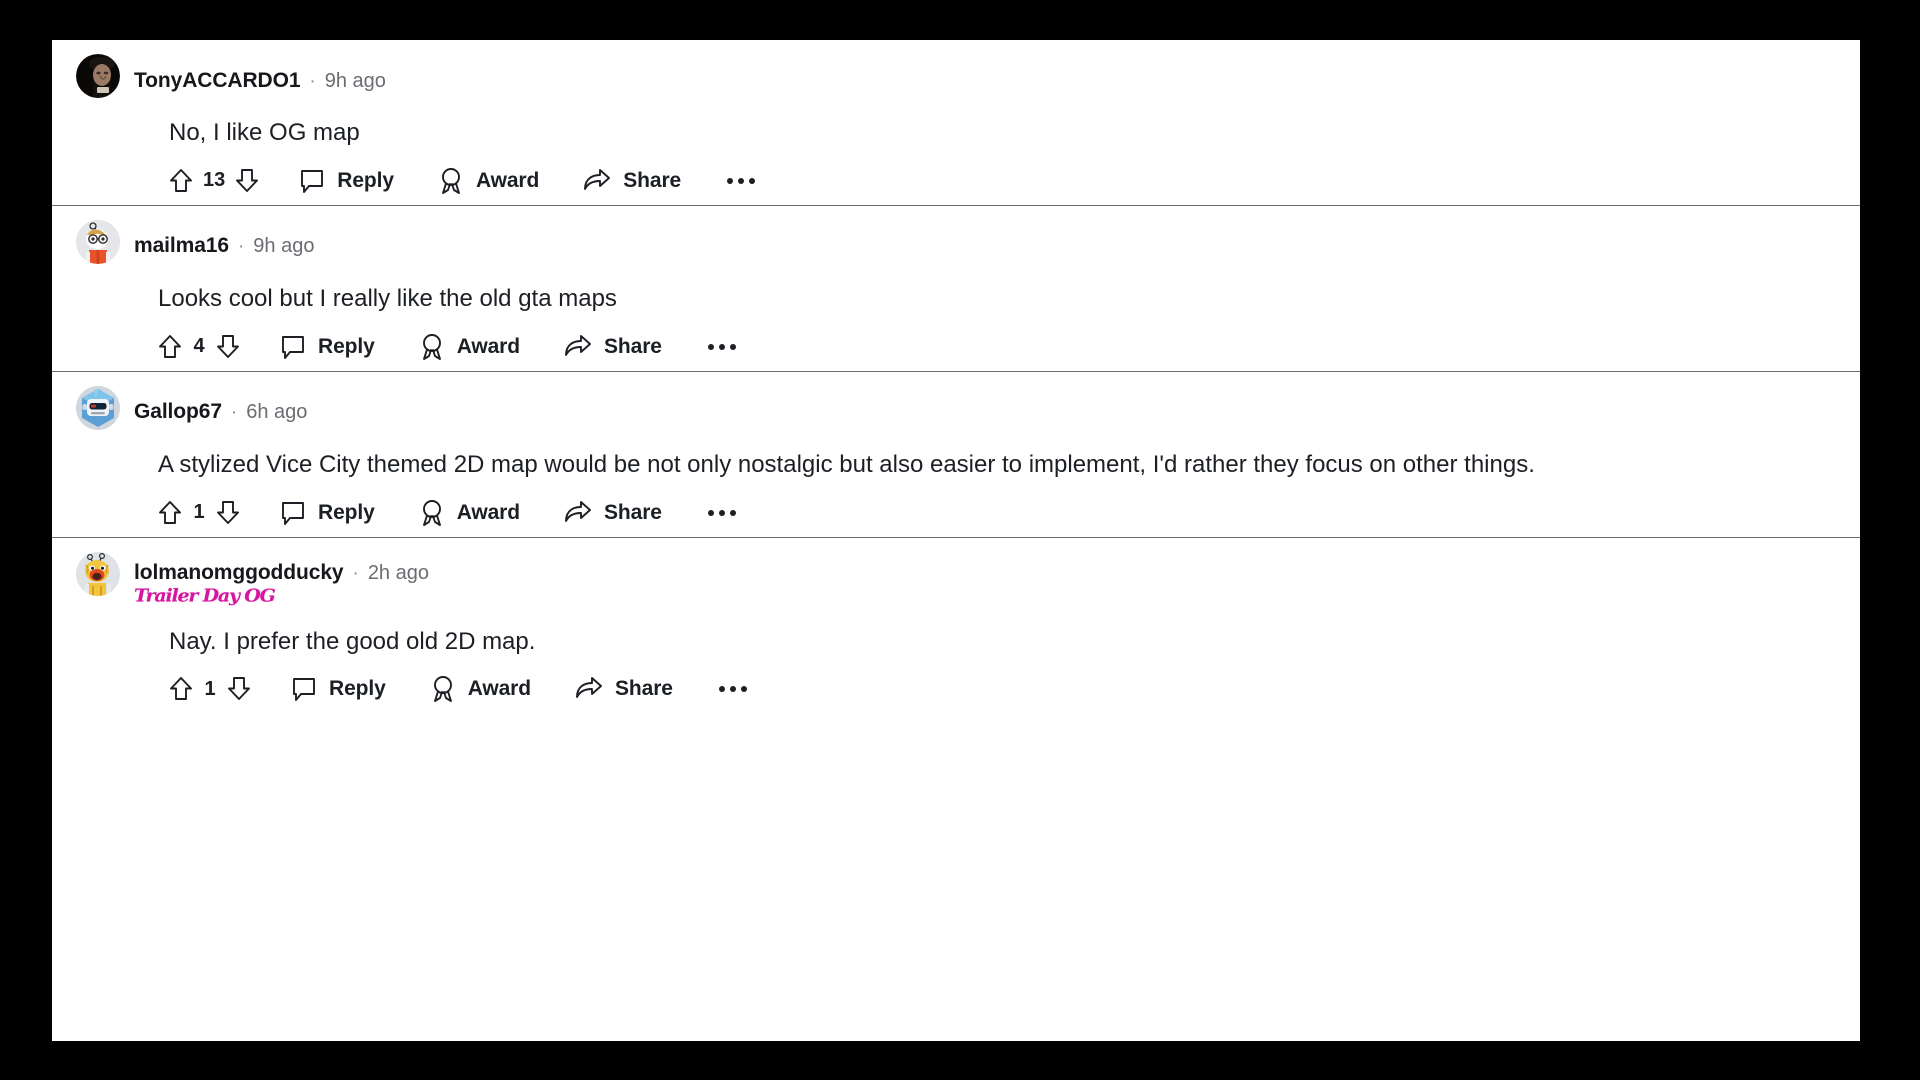 This screenshot has height=1080, width=1920. I want to click on comment-meta: TonyACCARDO1 · 9h ago, so click(260, 76).